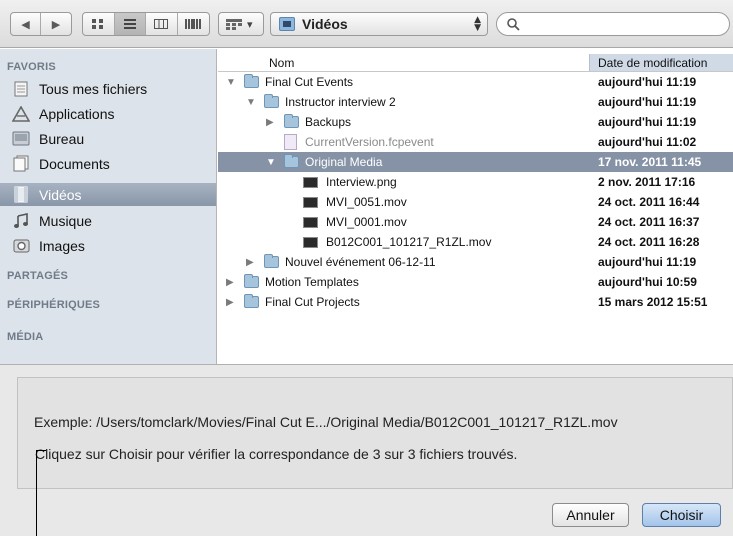 The image size is (733, 536). What do you see at coordinates (108, 194) in the screenshot?
I see `sidebar-item-videos: Vidéos` at bounding box center [108, 194].